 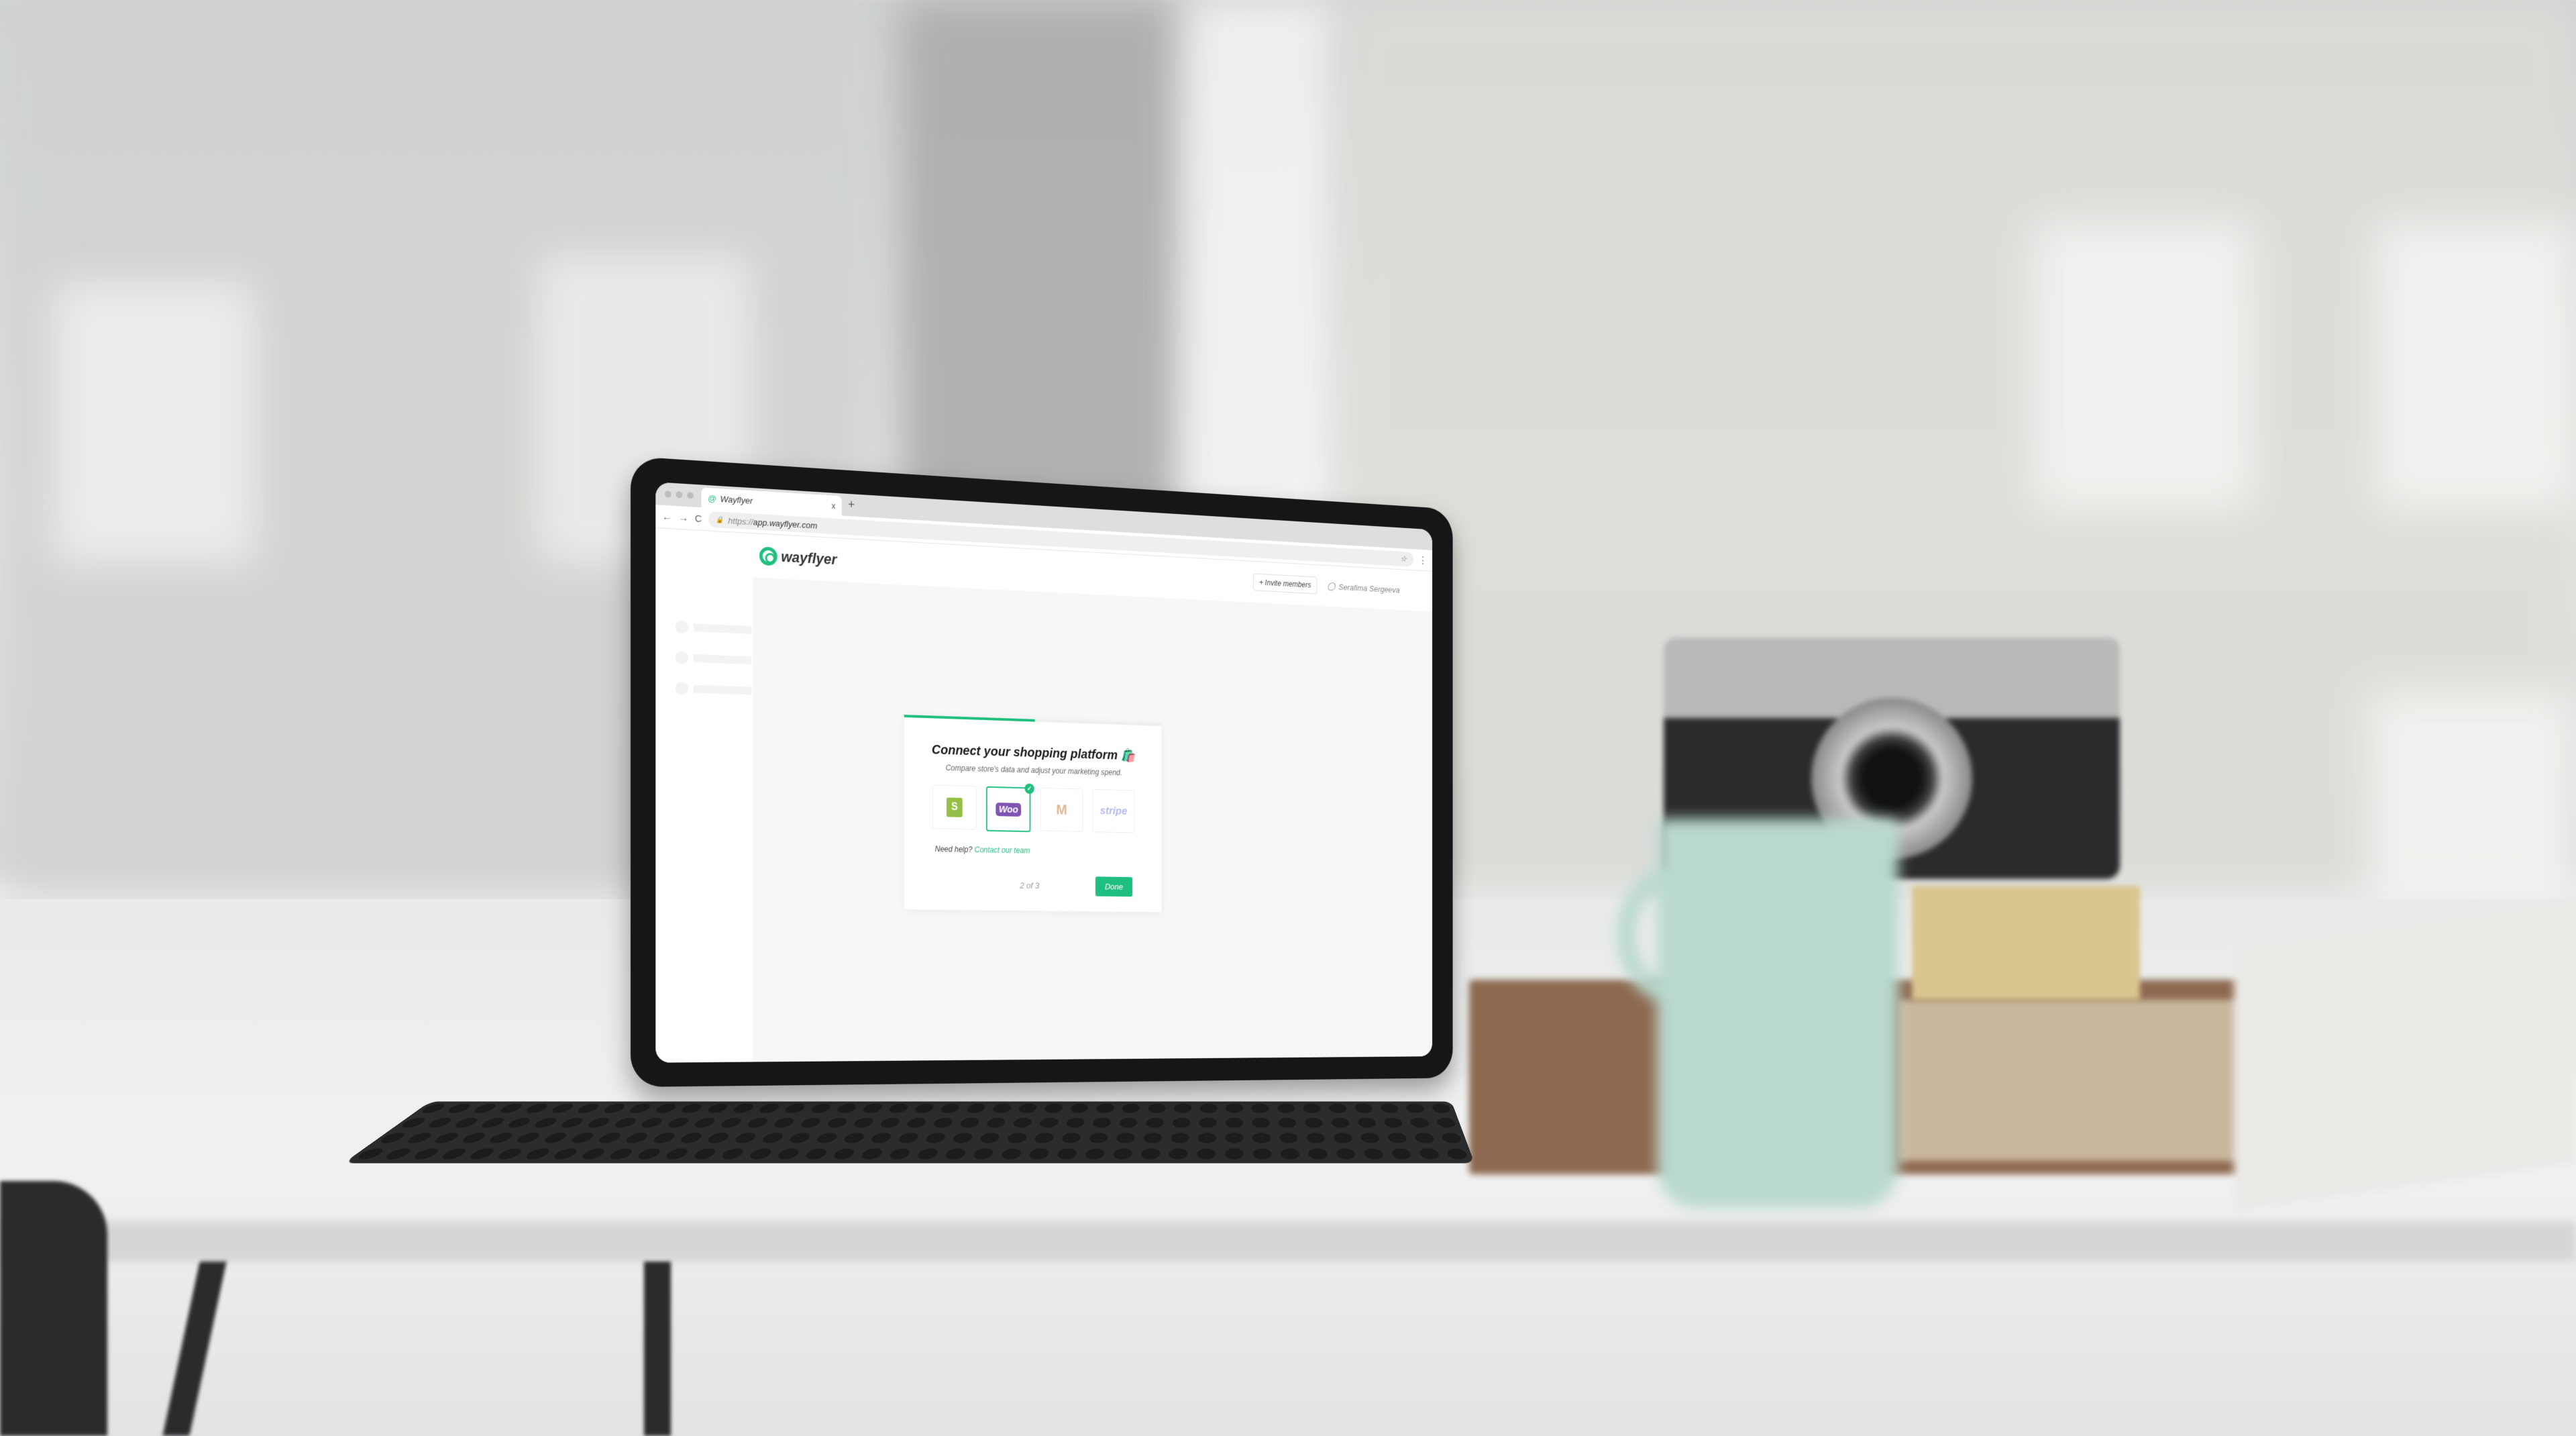 What do you see at coordinates (909, 1132) in the screenshot?
I see `keyboard` at bounding box center [909, 1132].